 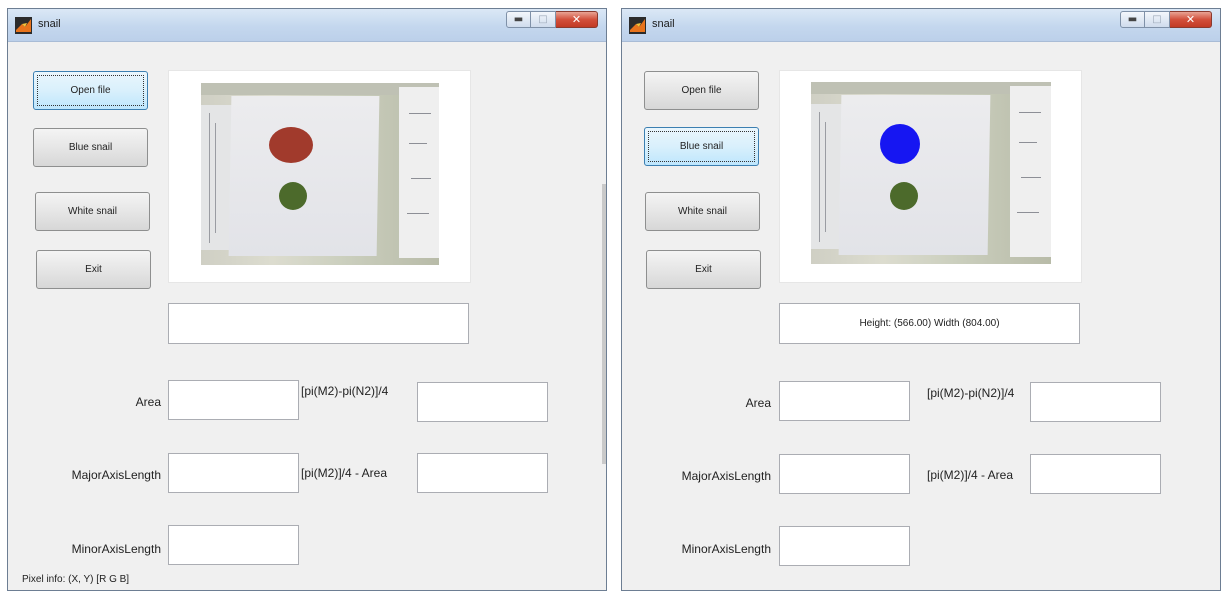 I want to click on image-info-box, so click(x=318, y=323).